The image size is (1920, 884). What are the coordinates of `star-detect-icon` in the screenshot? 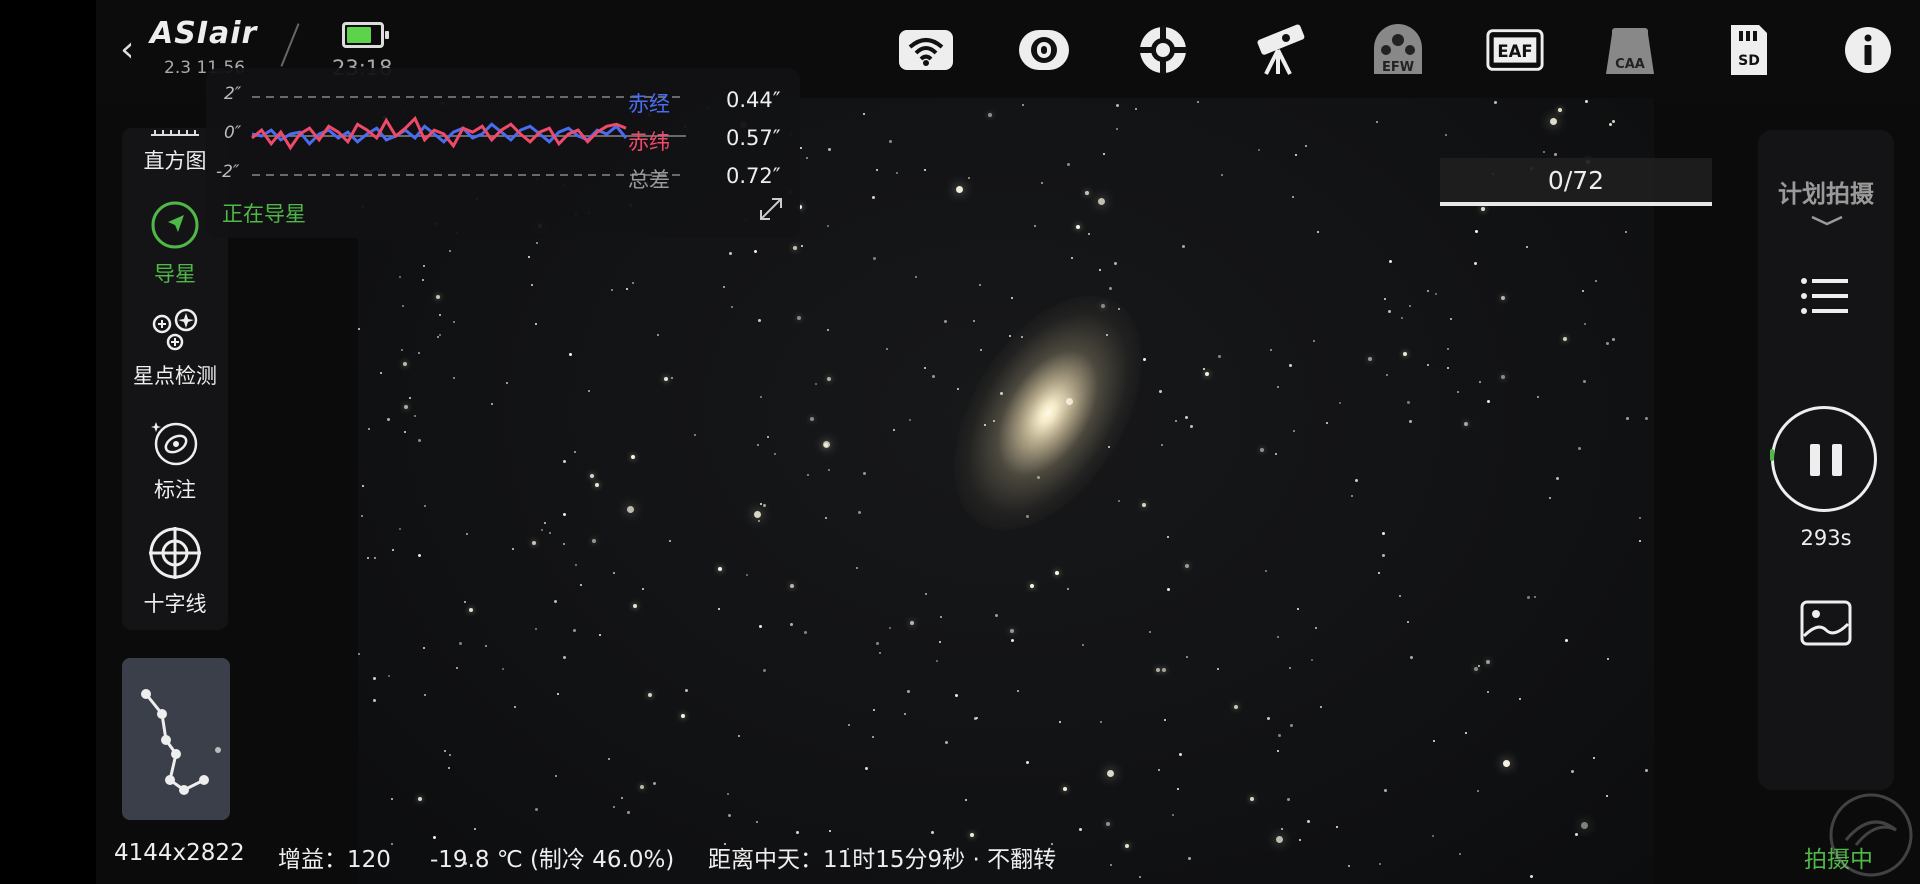 It's located at (175, 329).